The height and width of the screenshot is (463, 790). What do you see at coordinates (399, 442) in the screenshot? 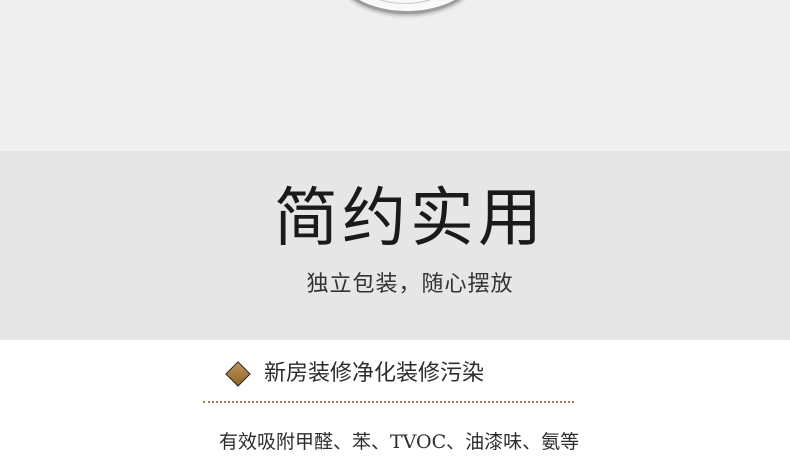
I see `feature-description: 有效吸附甲醛、苯、TVOC、油漆味、氨等` at bounding box center [399, 442].